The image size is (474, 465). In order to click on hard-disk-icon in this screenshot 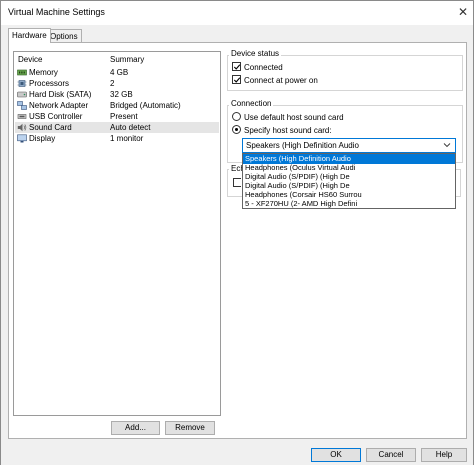, I will do `click(22, 94)`.